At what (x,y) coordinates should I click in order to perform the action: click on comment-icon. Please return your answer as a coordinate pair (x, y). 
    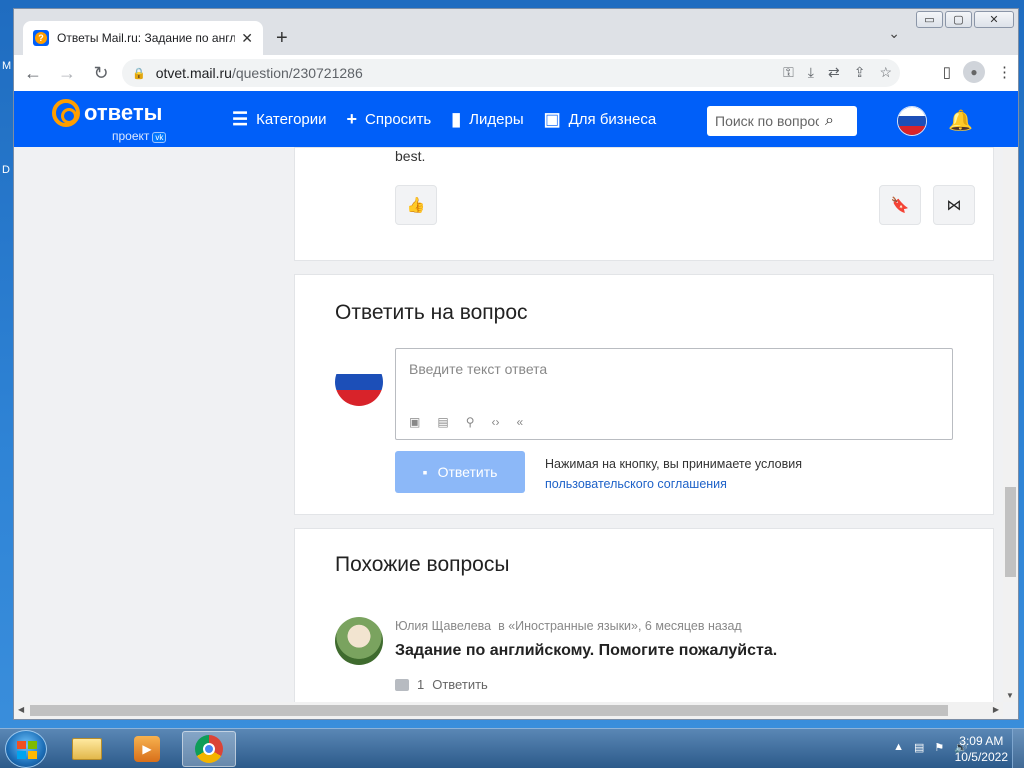
    Looking at the image, I should click on (402, 684).